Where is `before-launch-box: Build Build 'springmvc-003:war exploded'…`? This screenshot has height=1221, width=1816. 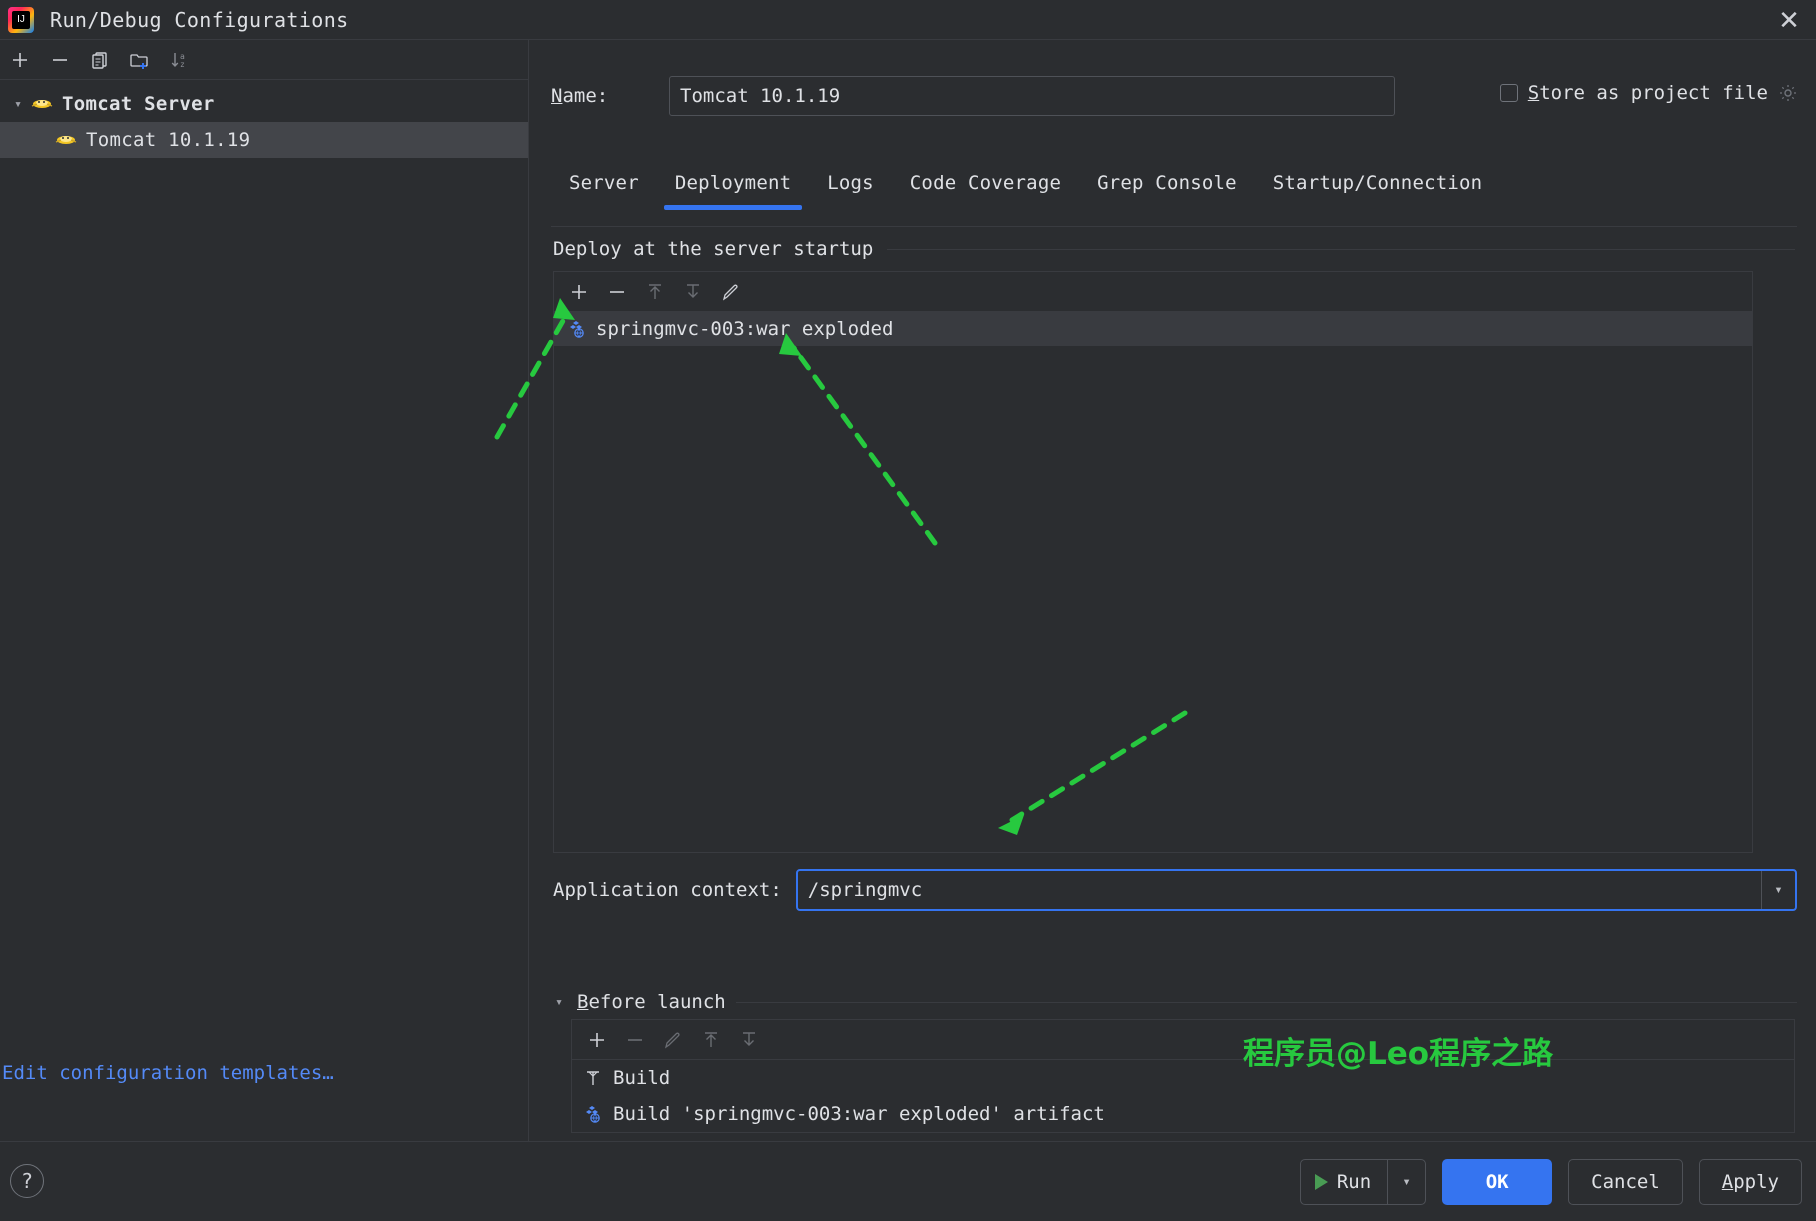 before-launch-box: Build Build 'springmvc-003:war exploded'… is located at coordinates (1183, 1076).